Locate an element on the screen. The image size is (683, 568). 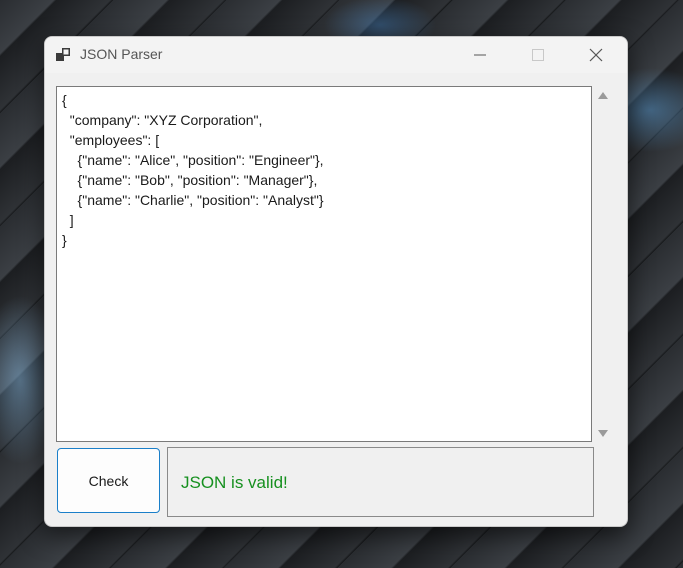
minimize-button is located at coordinates (480, 55).